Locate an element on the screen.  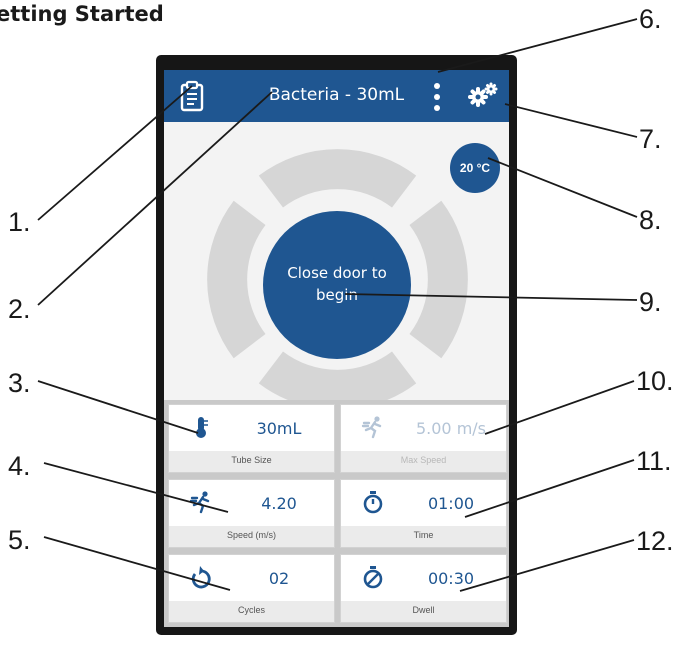
callout-7: 7. is located at coordinates (650, 139).